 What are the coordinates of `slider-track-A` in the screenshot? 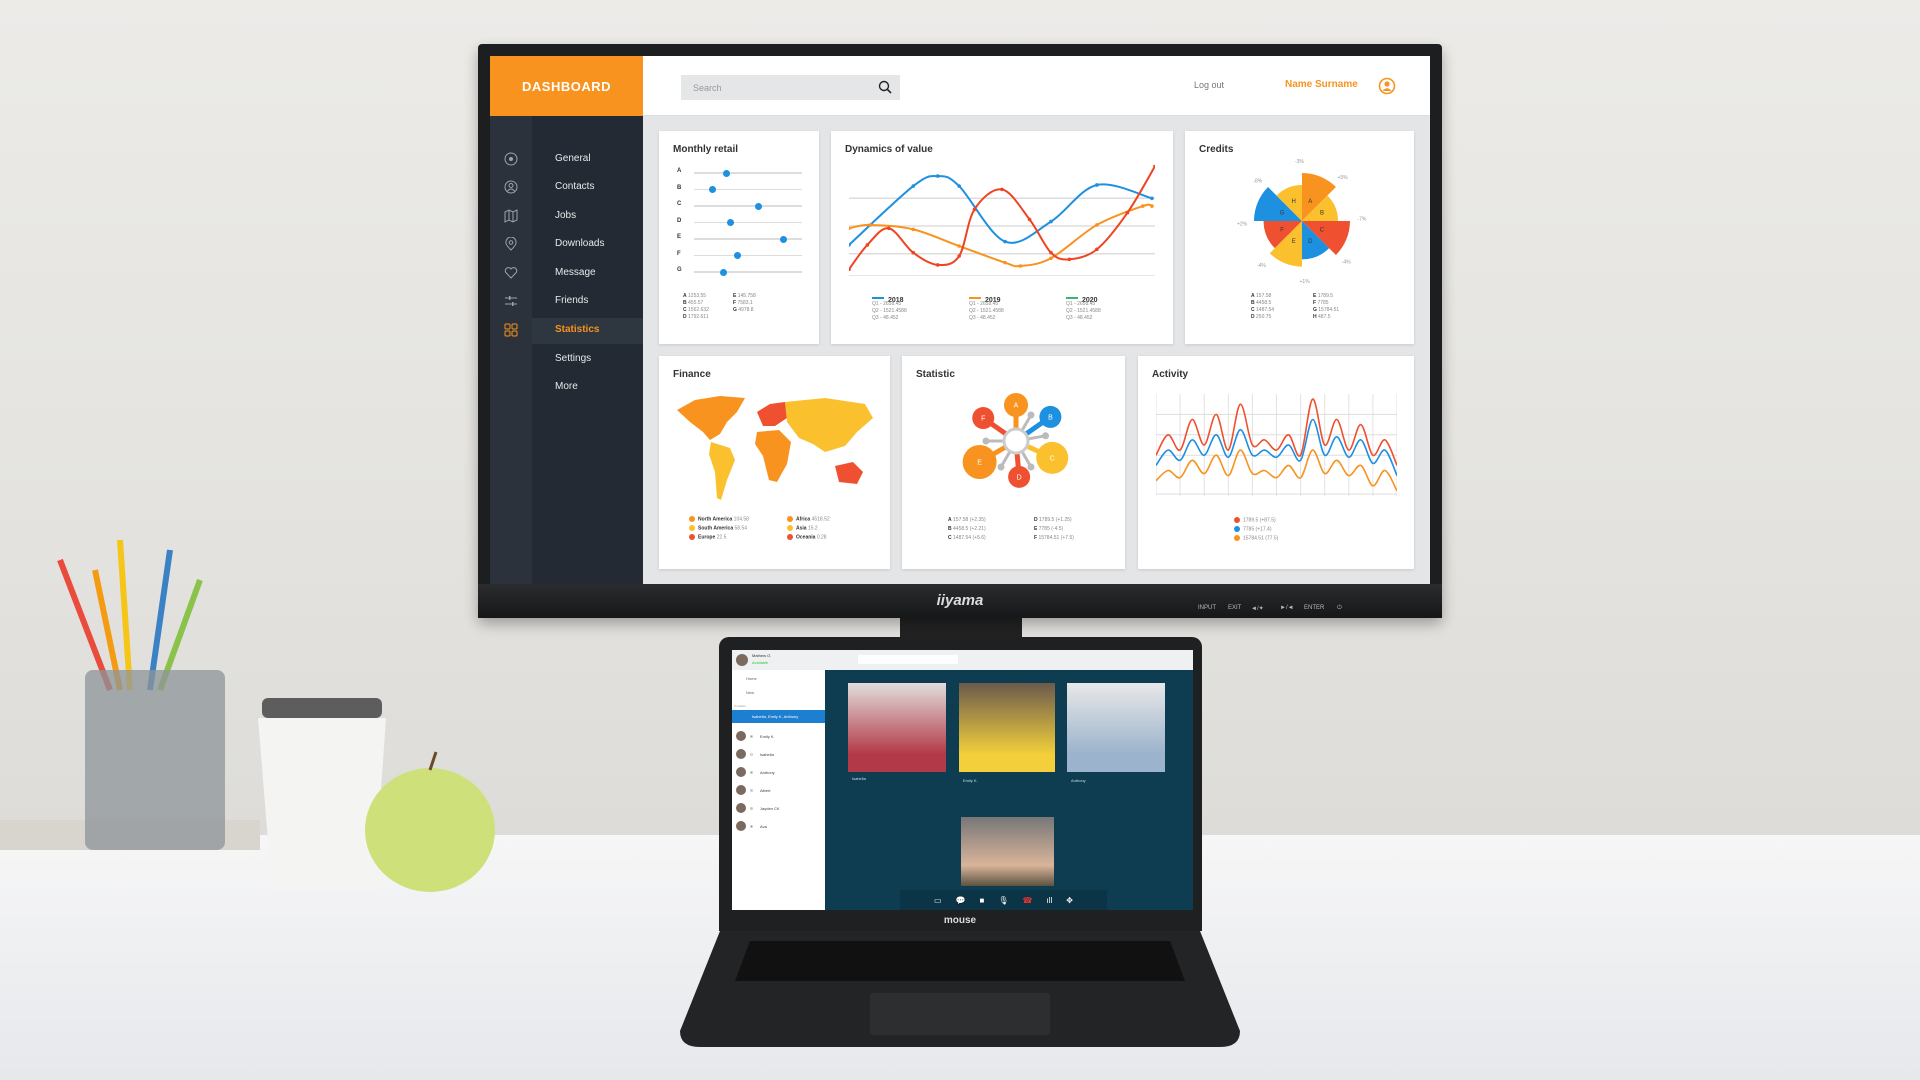 It's located at (748, 173).